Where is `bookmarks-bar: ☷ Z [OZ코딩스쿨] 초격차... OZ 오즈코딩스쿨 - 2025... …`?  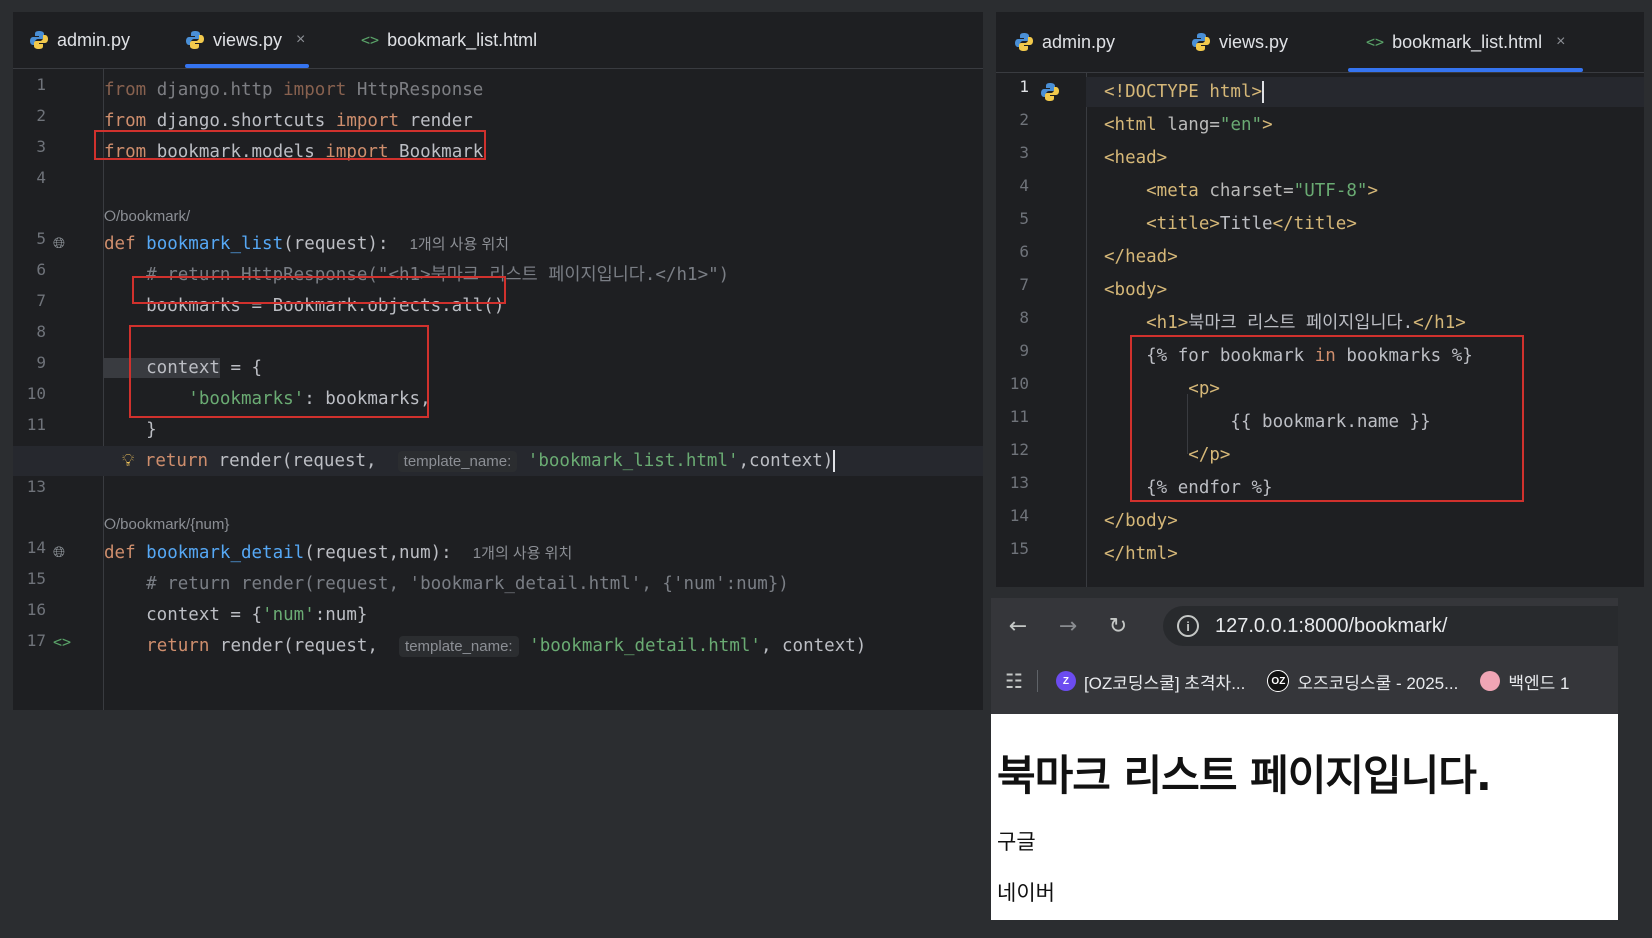 bookmarks-bar: ☷ Z [OZ코딩스쿨] 초격차... OZ 오즈코딩스쿨 - 2025... … is located at coordinates (1304, 681).